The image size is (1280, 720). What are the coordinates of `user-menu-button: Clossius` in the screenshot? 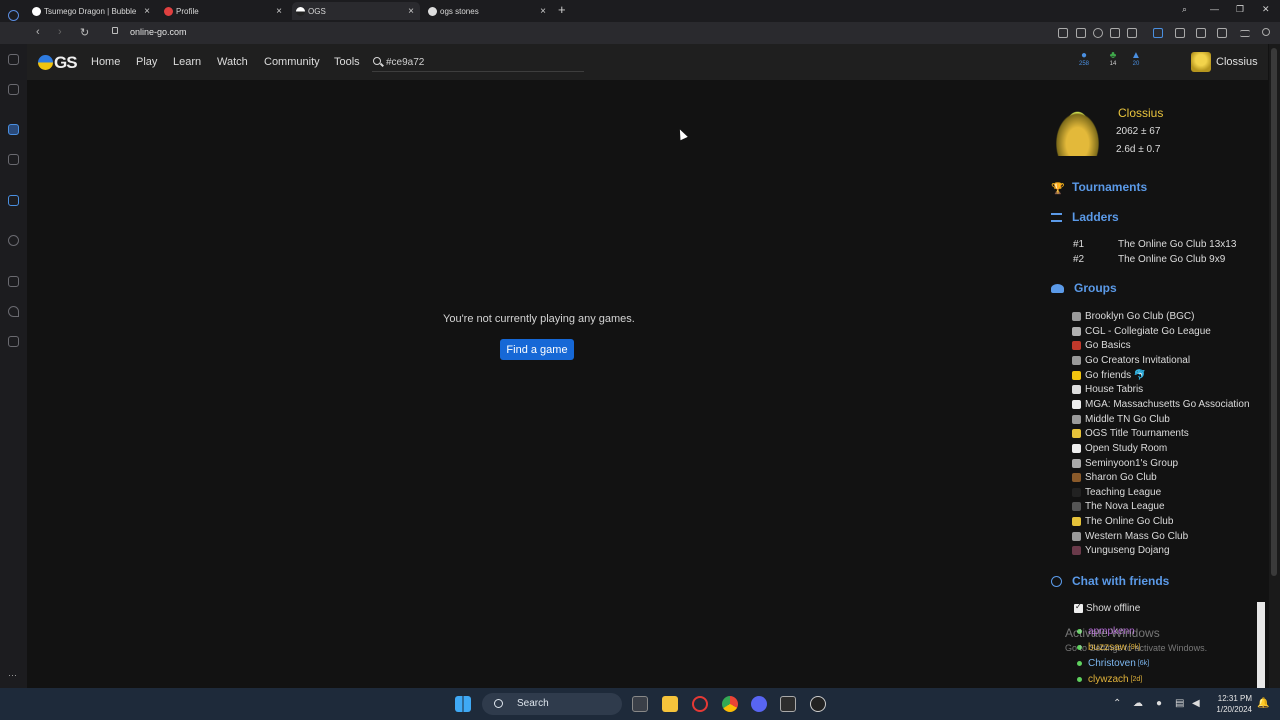 It's located at (1224, 62).